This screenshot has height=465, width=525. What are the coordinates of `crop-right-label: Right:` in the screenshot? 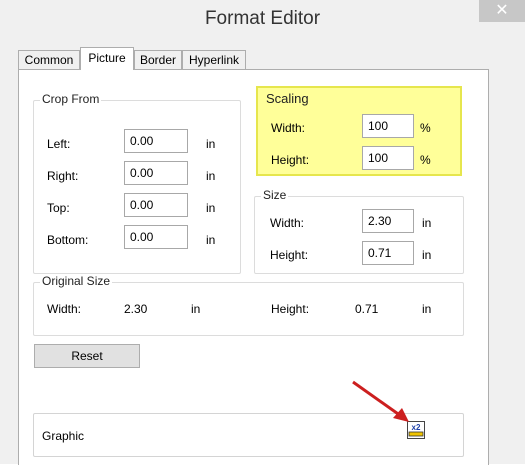 It's located at (63, 176).